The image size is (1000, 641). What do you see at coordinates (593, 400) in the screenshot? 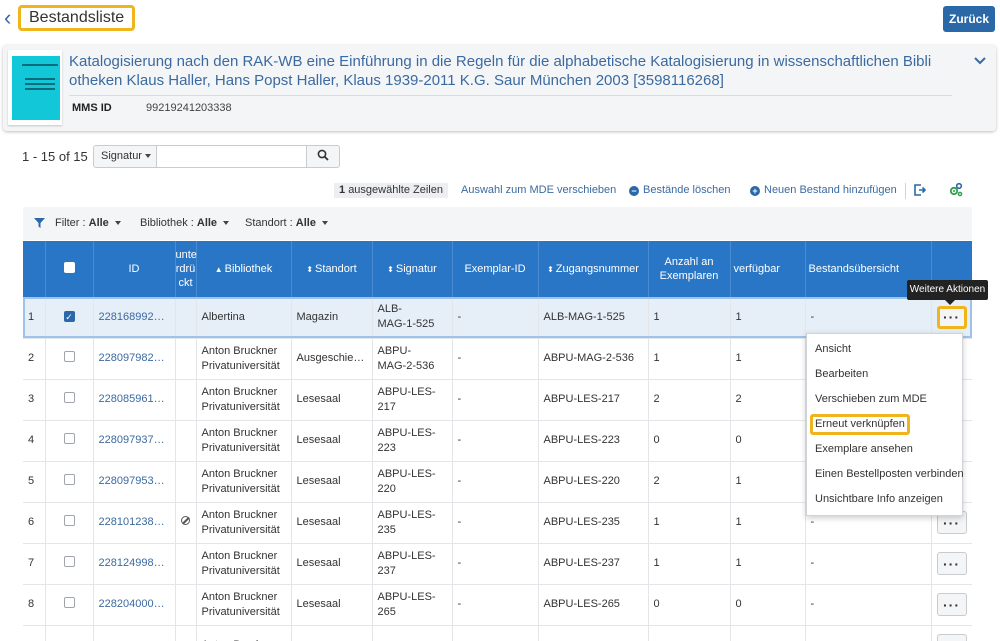
I see `accession-cell: ABPU-LES-217` at bounding box center [593, 400].